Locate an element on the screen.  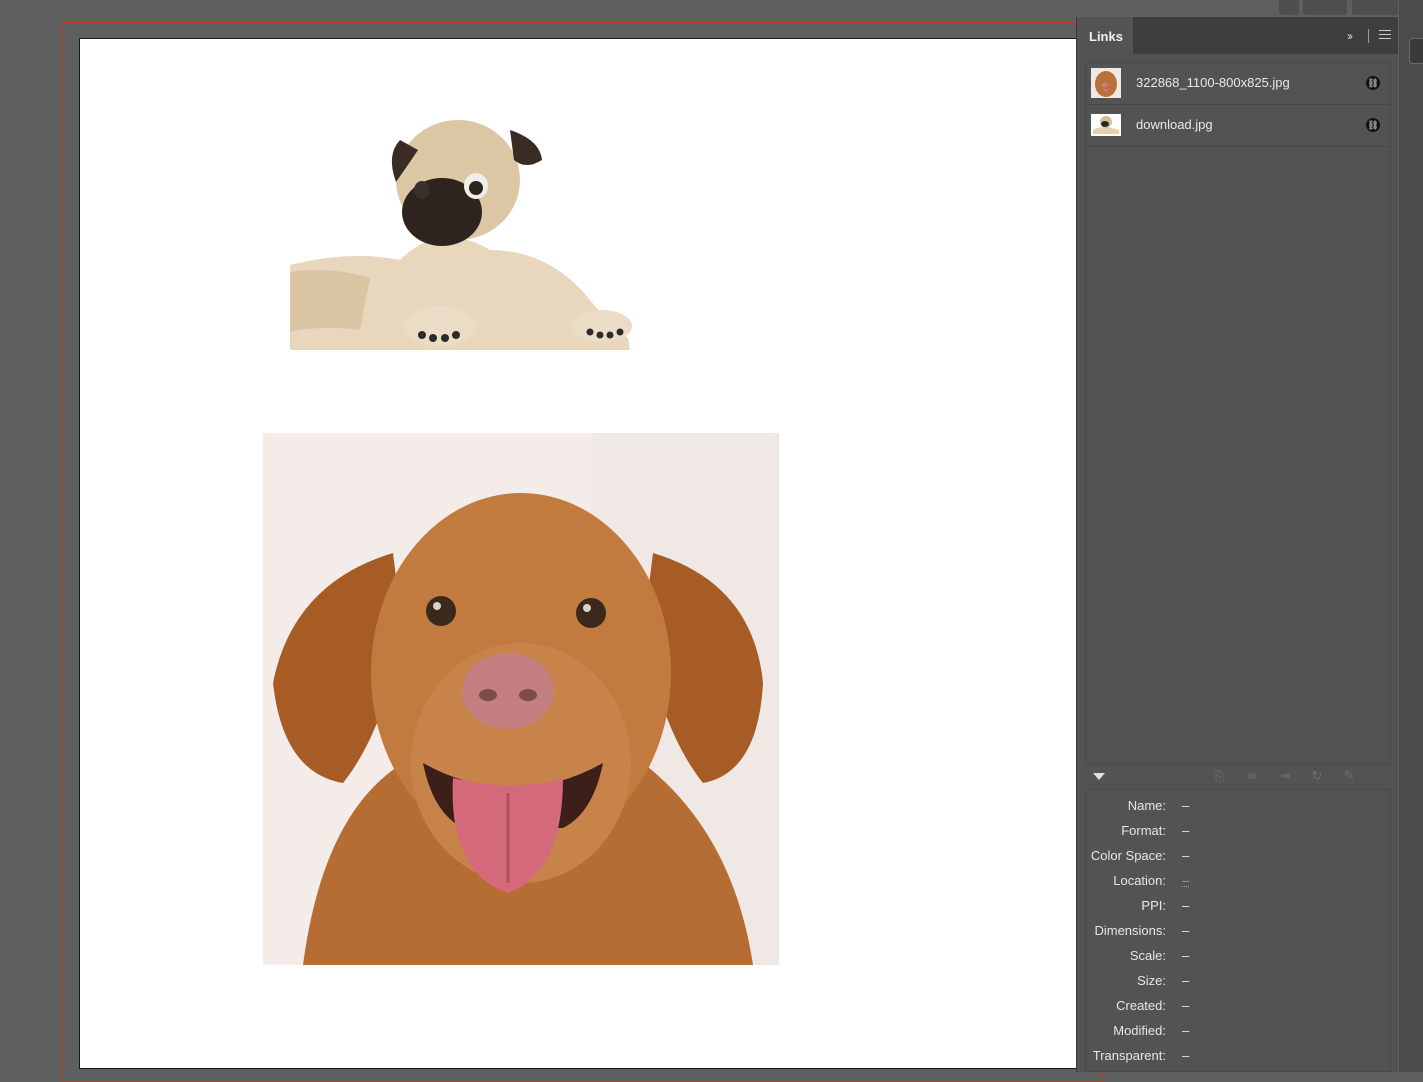
info-row-size: Size: – is located at coordinates (1238, 981).